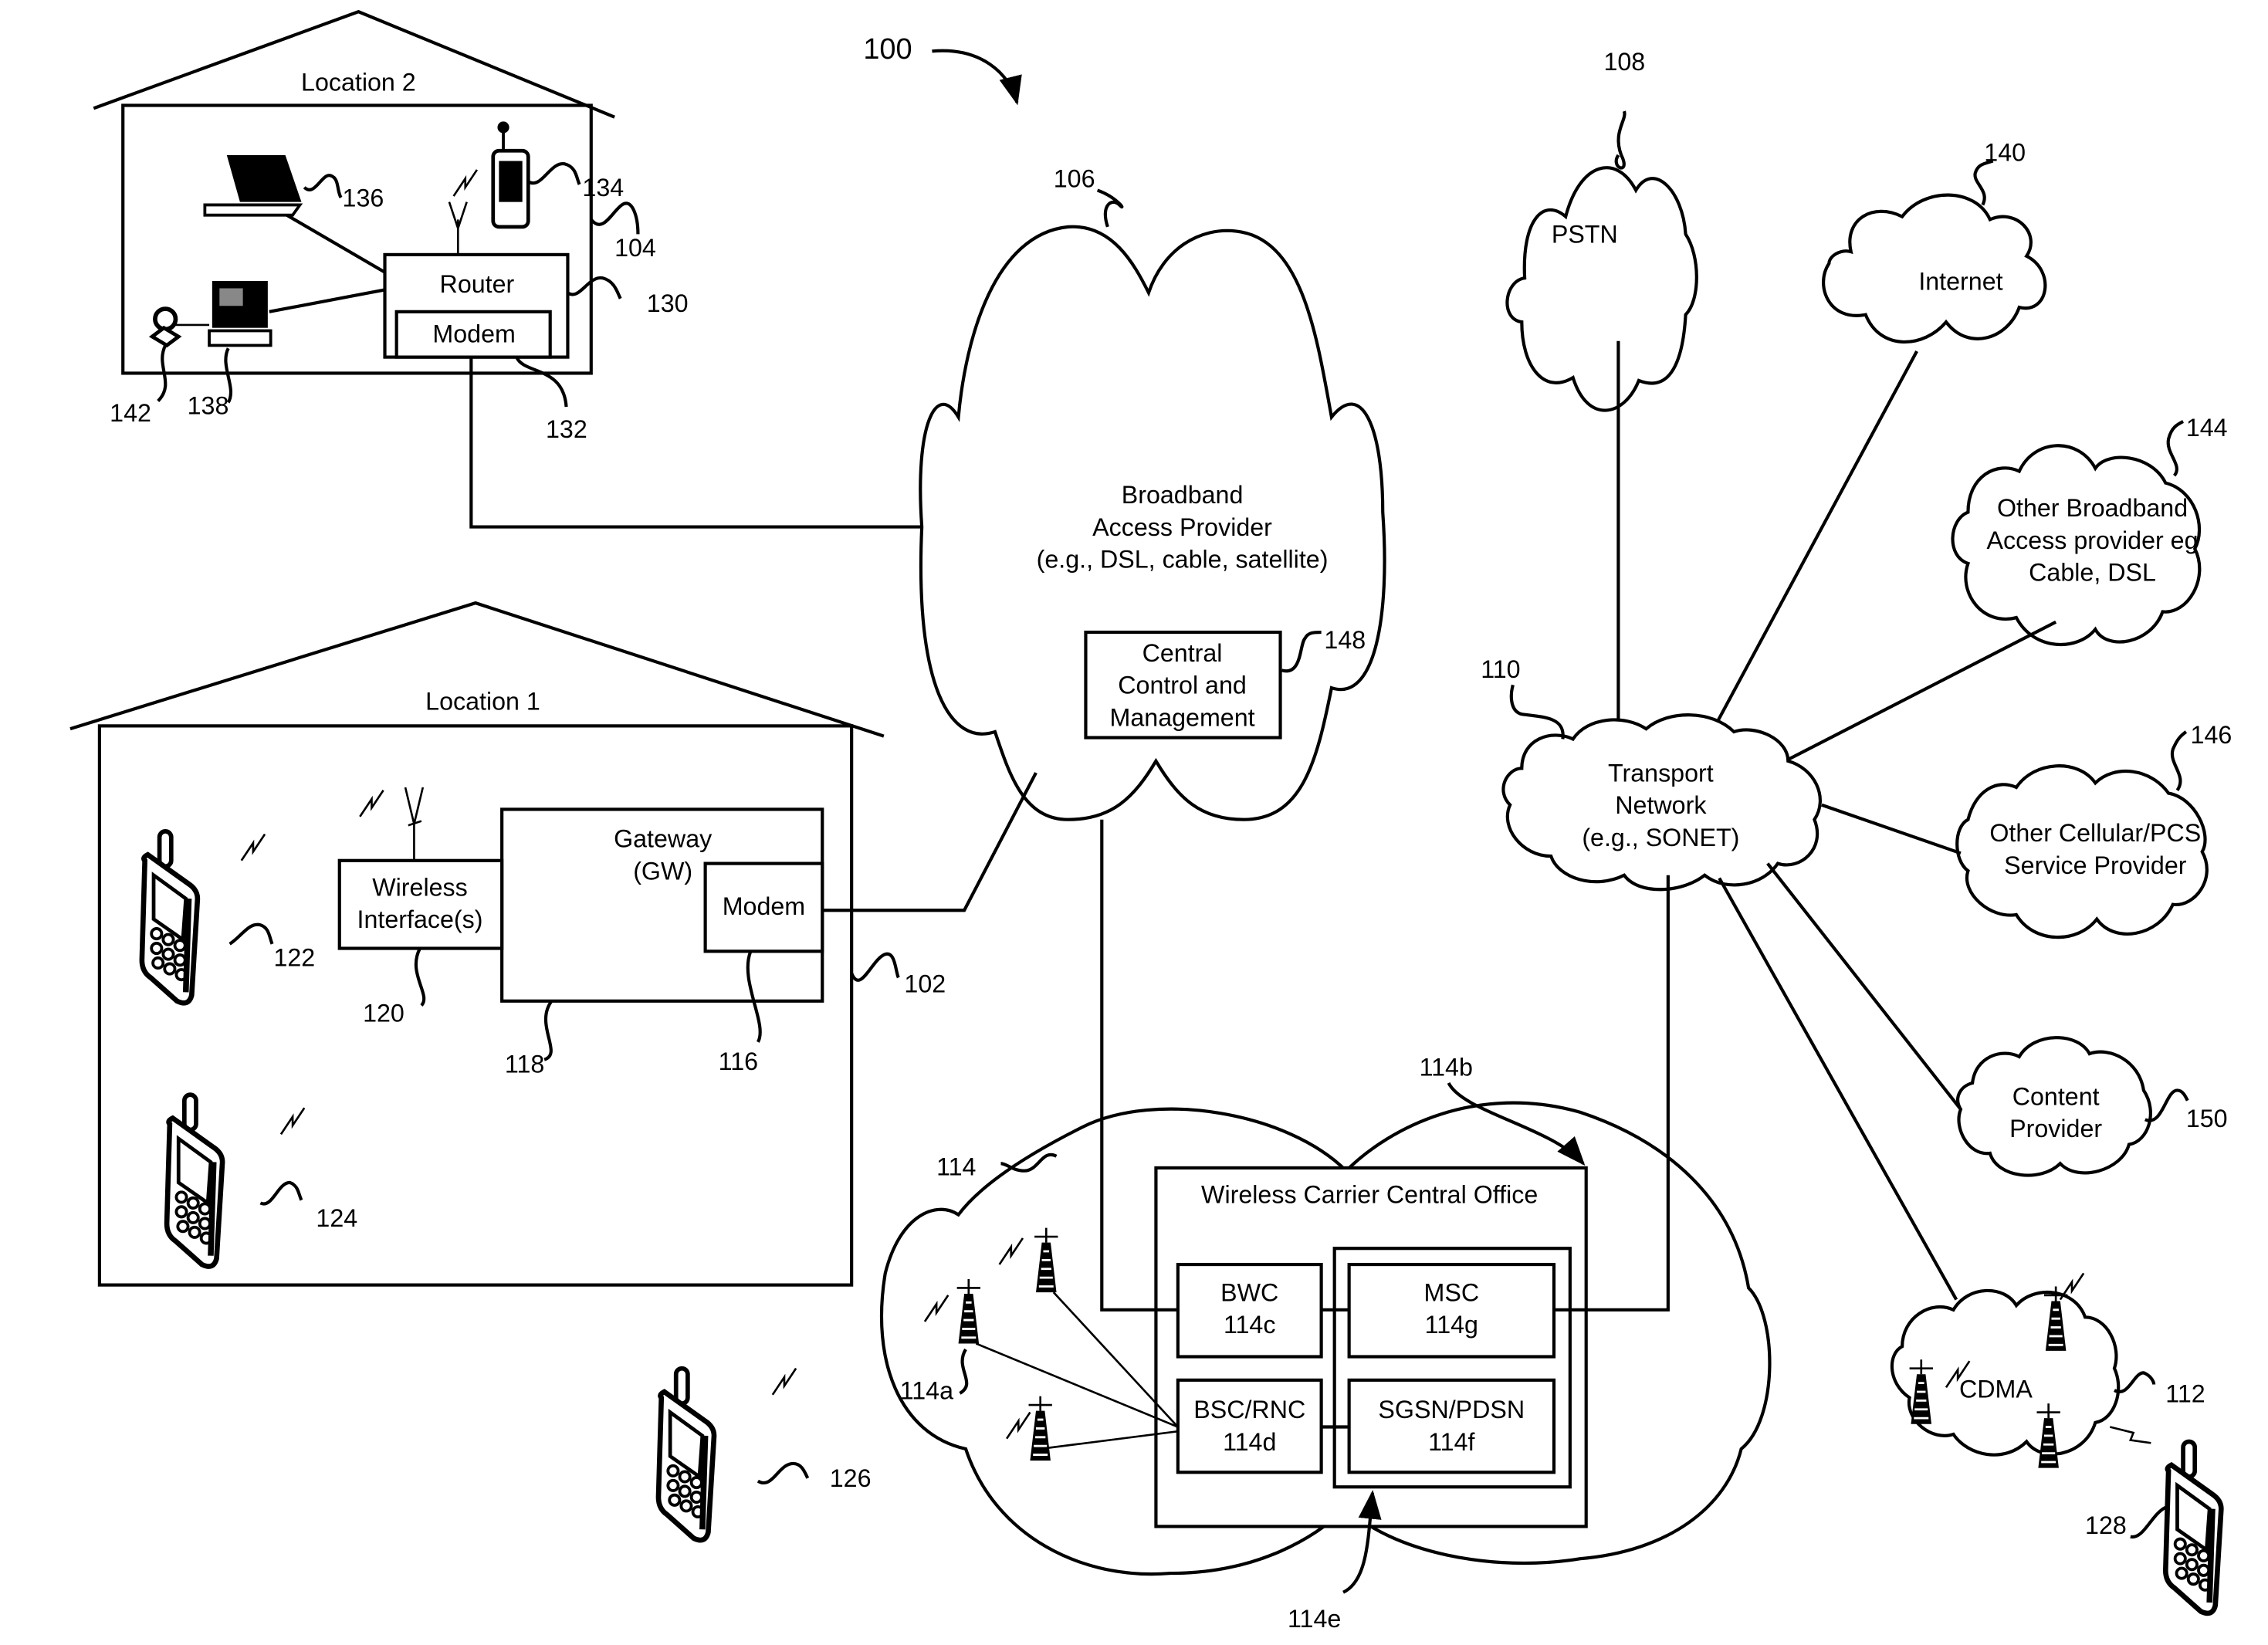 The image size is (2268, 1645). I want to click on transport-leader, so click(1537, 712).